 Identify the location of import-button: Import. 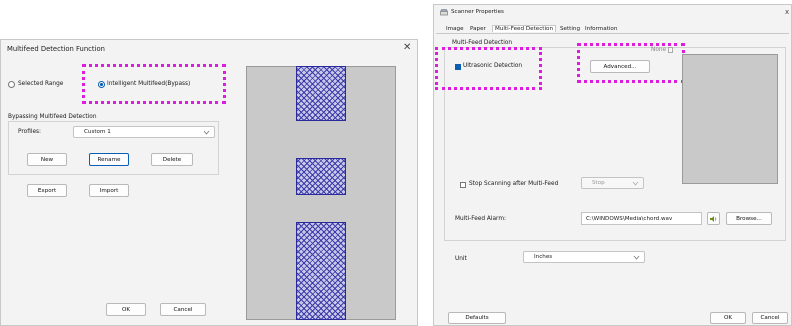
(109, 190).